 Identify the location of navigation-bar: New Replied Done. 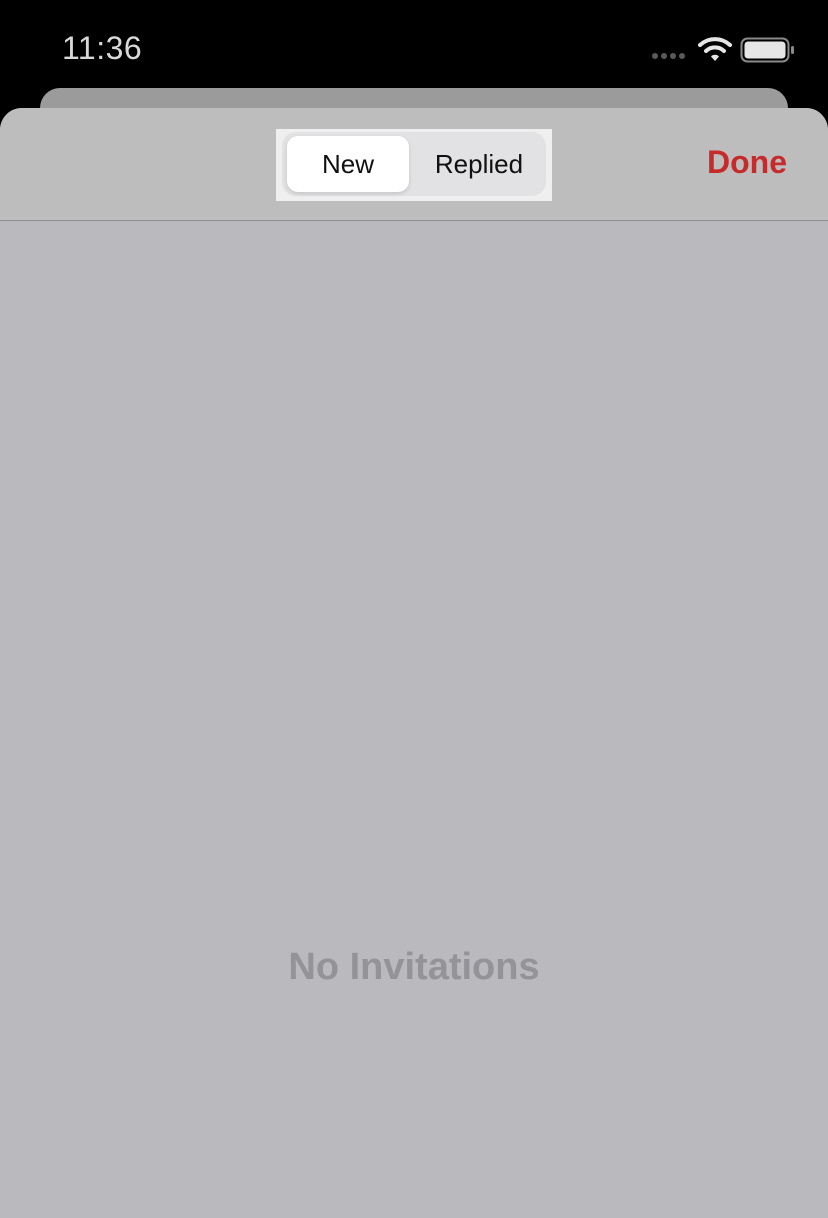
(414, 164).